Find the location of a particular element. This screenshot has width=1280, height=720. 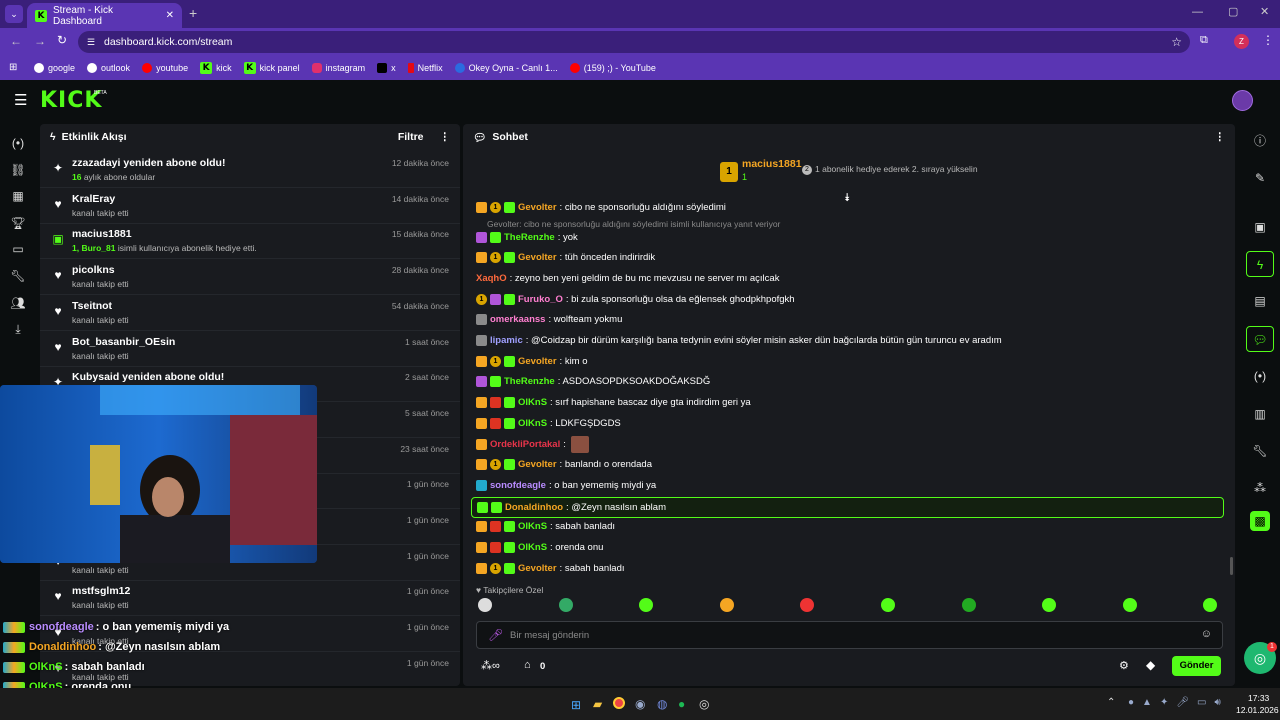

new-tab-icon: + is located at coordinates (193, 13).